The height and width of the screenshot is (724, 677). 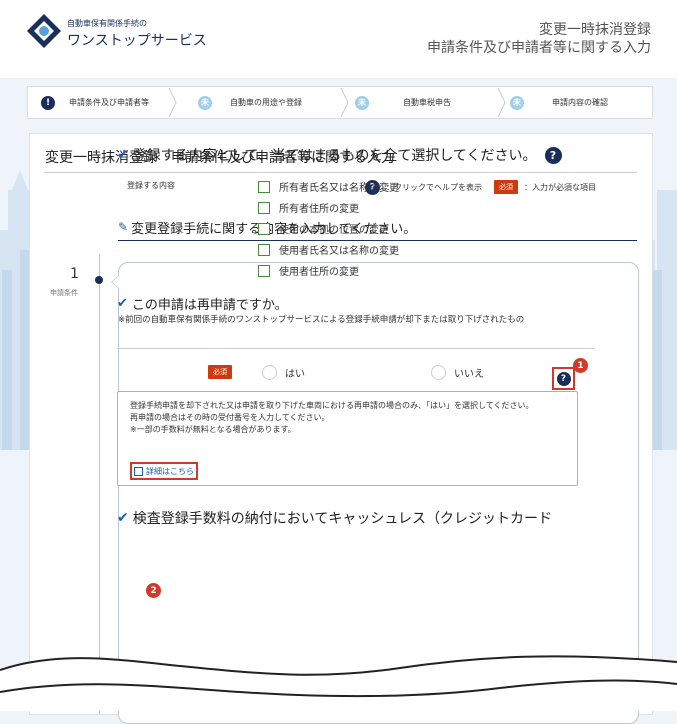 I want to click on option-user-name: 使用者氏名又は名称の変更, so click(x=328, y=249).